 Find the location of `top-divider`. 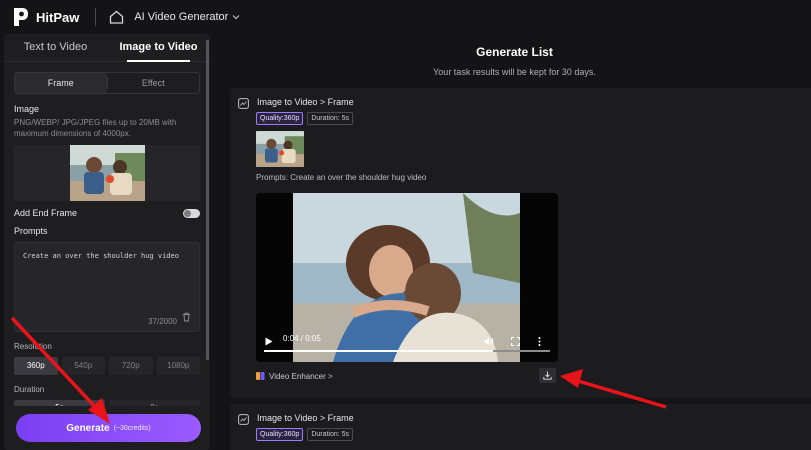

top-divider is located at coordinates (96, 17).